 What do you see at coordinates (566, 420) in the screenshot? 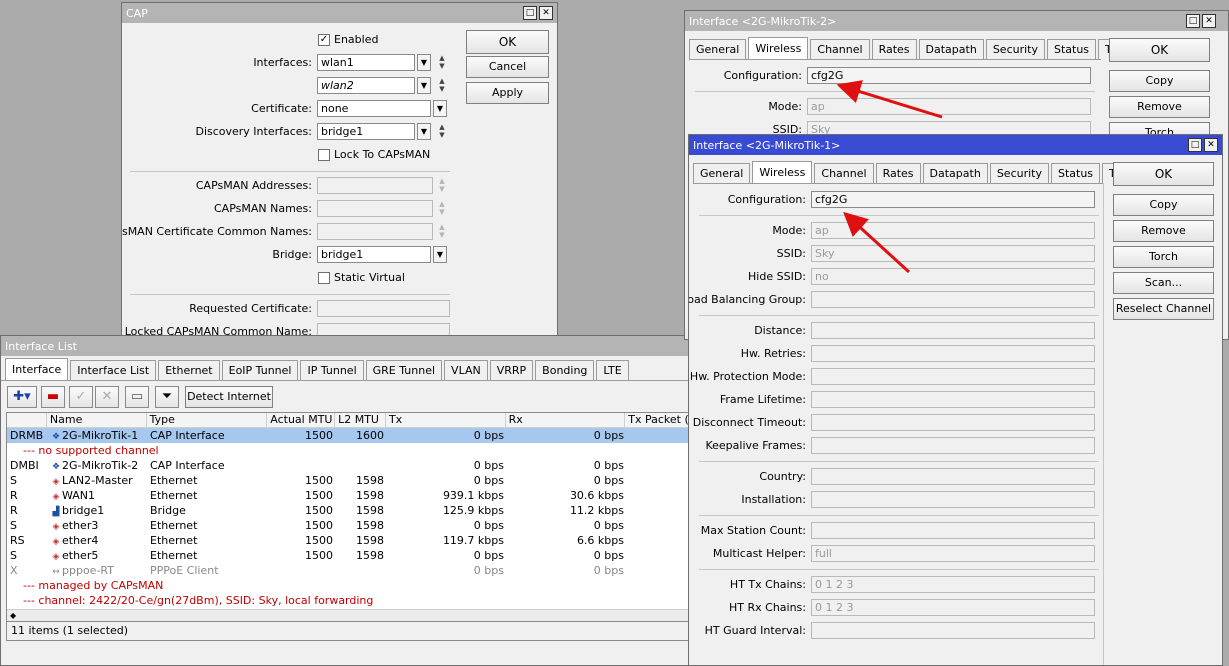
I see `col-rx: Rx` at bounding box center [566, 420].